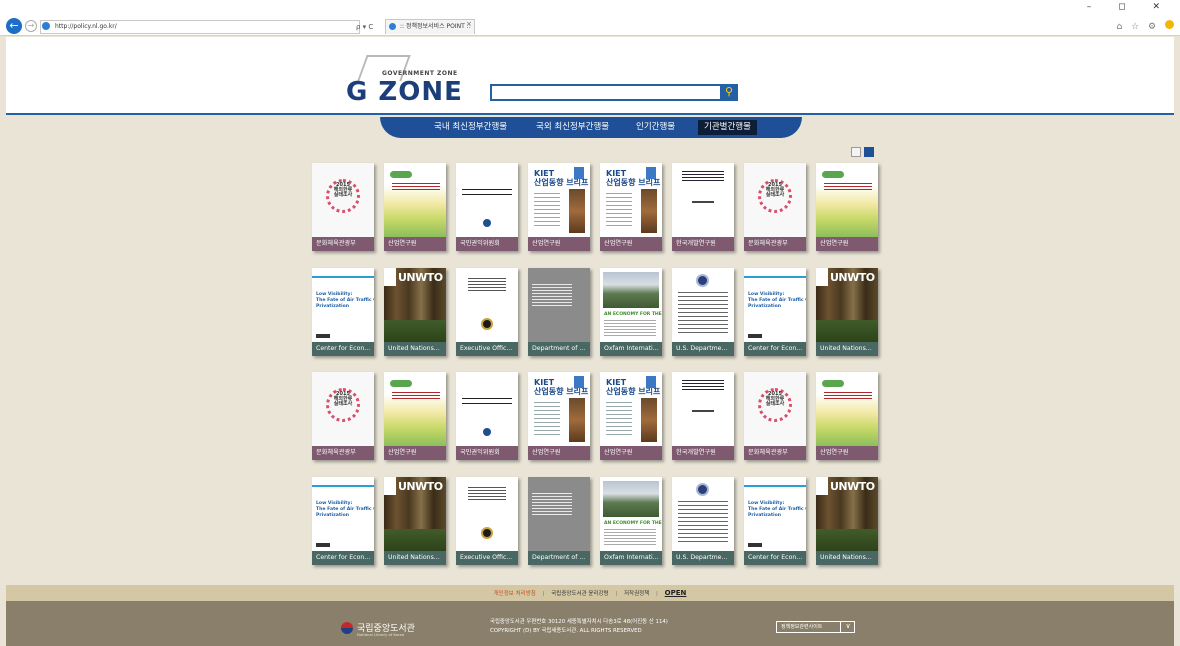  I want to click on chevron-down-icon: ∨, so click(847, 627).